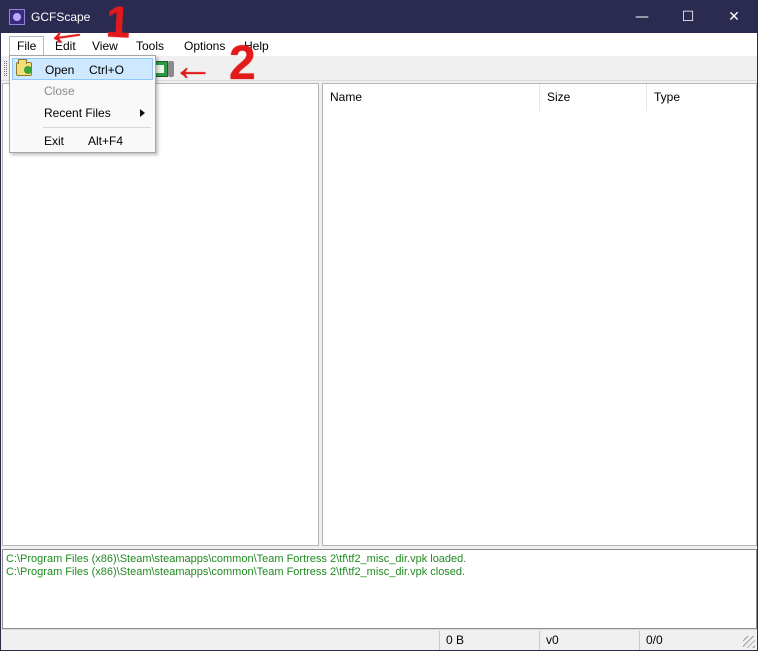  Describe the element at coordinates (734, 17) in the screenshot. I see `close-window-button: ✕` at that location.